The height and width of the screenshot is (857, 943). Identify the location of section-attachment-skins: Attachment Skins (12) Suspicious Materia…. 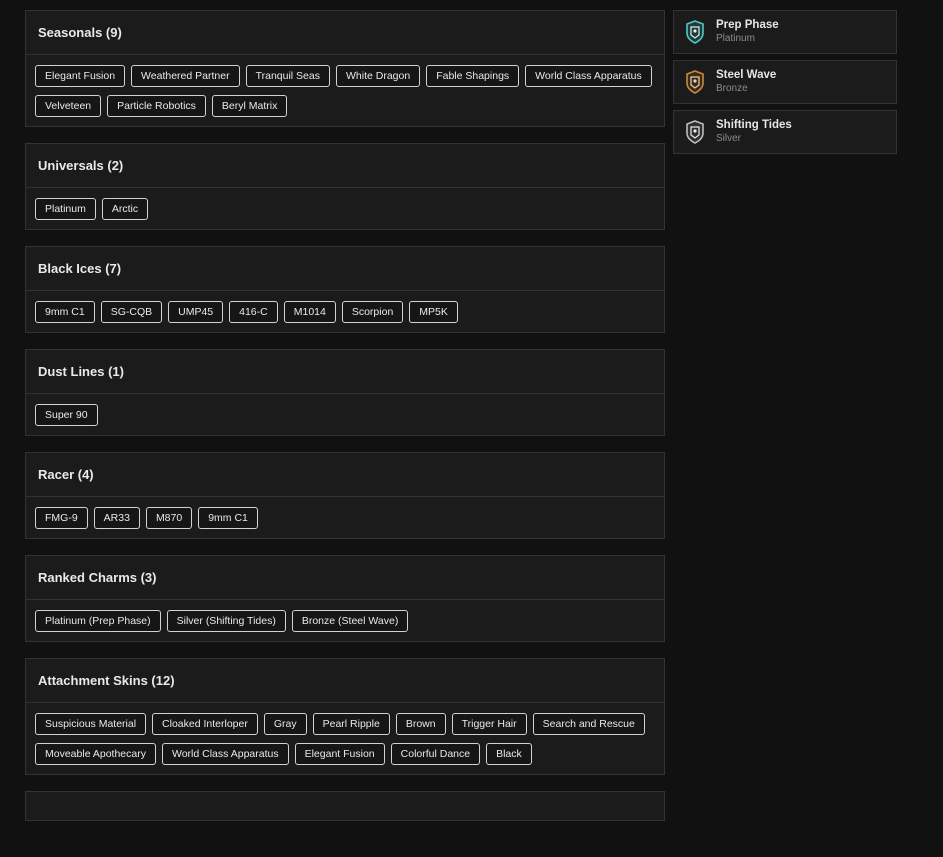
(345, 716).